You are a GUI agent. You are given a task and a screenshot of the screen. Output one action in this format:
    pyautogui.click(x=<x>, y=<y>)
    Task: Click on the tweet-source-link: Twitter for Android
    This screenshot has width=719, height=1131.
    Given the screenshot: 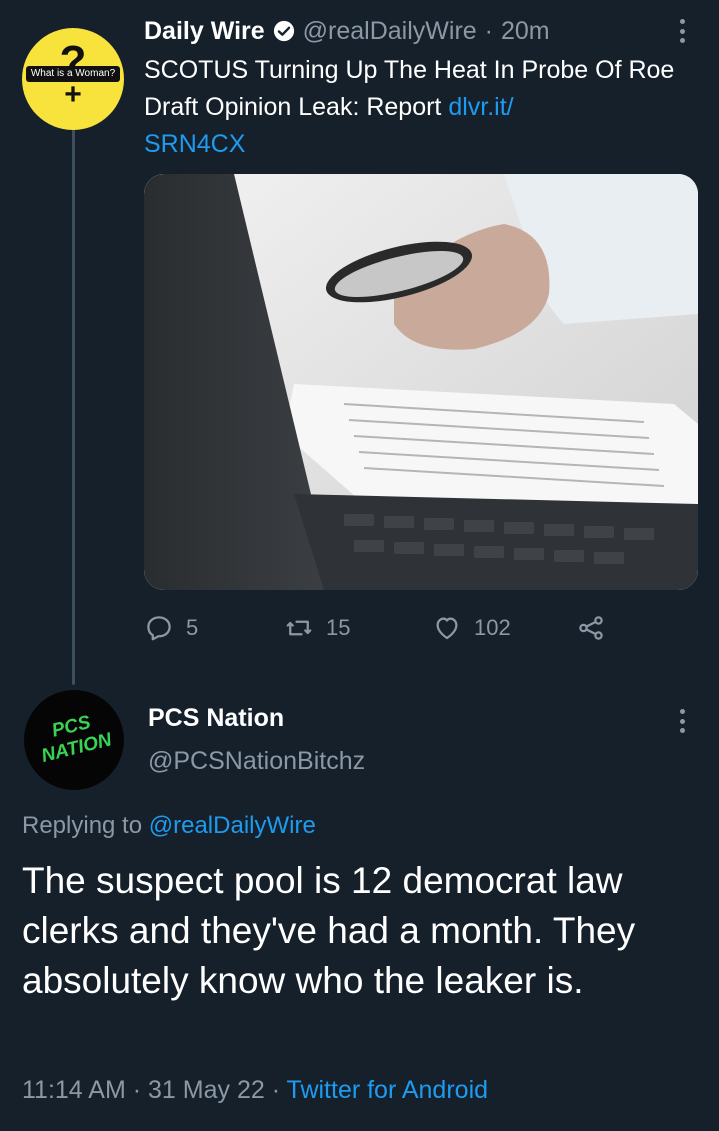 What is the action you would take?
    pyautogui.click(x=387, y=1090)
    